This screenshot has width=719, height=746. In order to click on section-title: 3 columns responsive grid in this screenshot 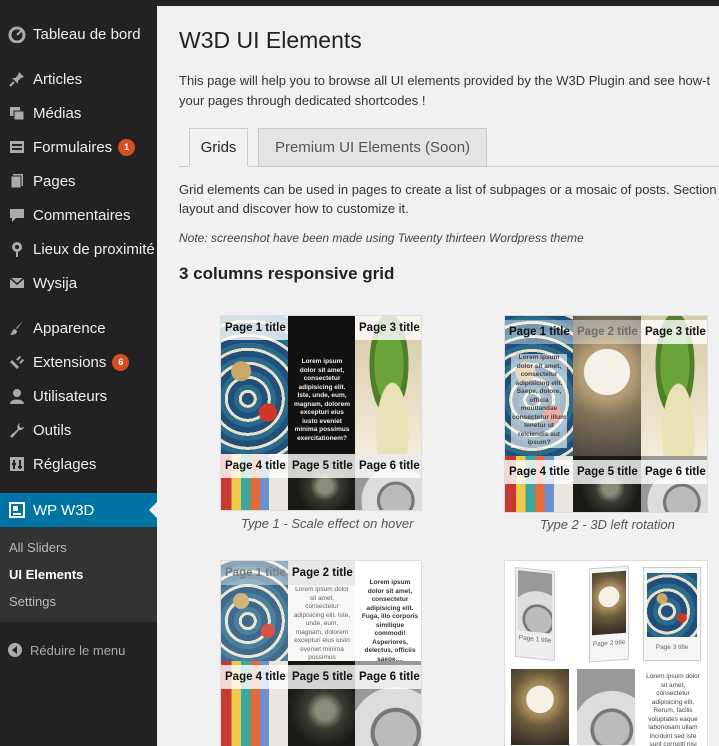, I will do `click(287, 273)`.